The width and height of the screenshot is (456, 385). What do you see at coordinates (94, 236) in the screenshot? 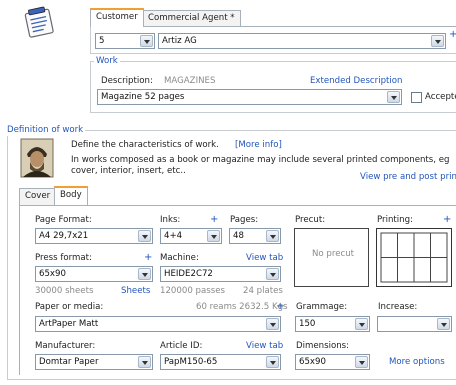
I see `page-format-select: A4 29,7x21` at bounding box center [94, 236].